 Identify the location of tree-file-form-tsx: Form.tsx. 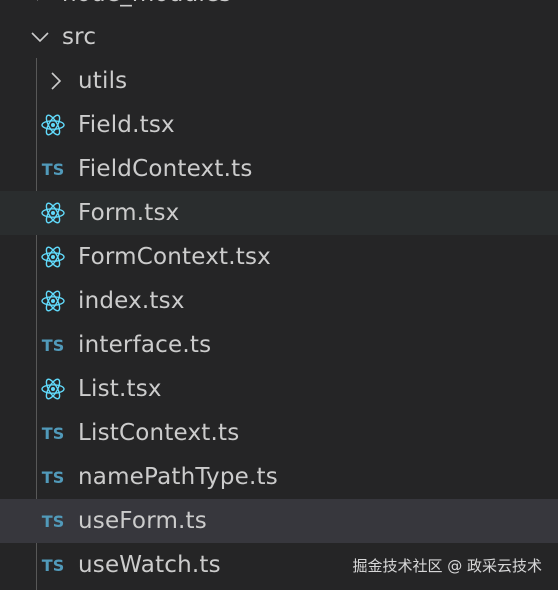
(279, 213).